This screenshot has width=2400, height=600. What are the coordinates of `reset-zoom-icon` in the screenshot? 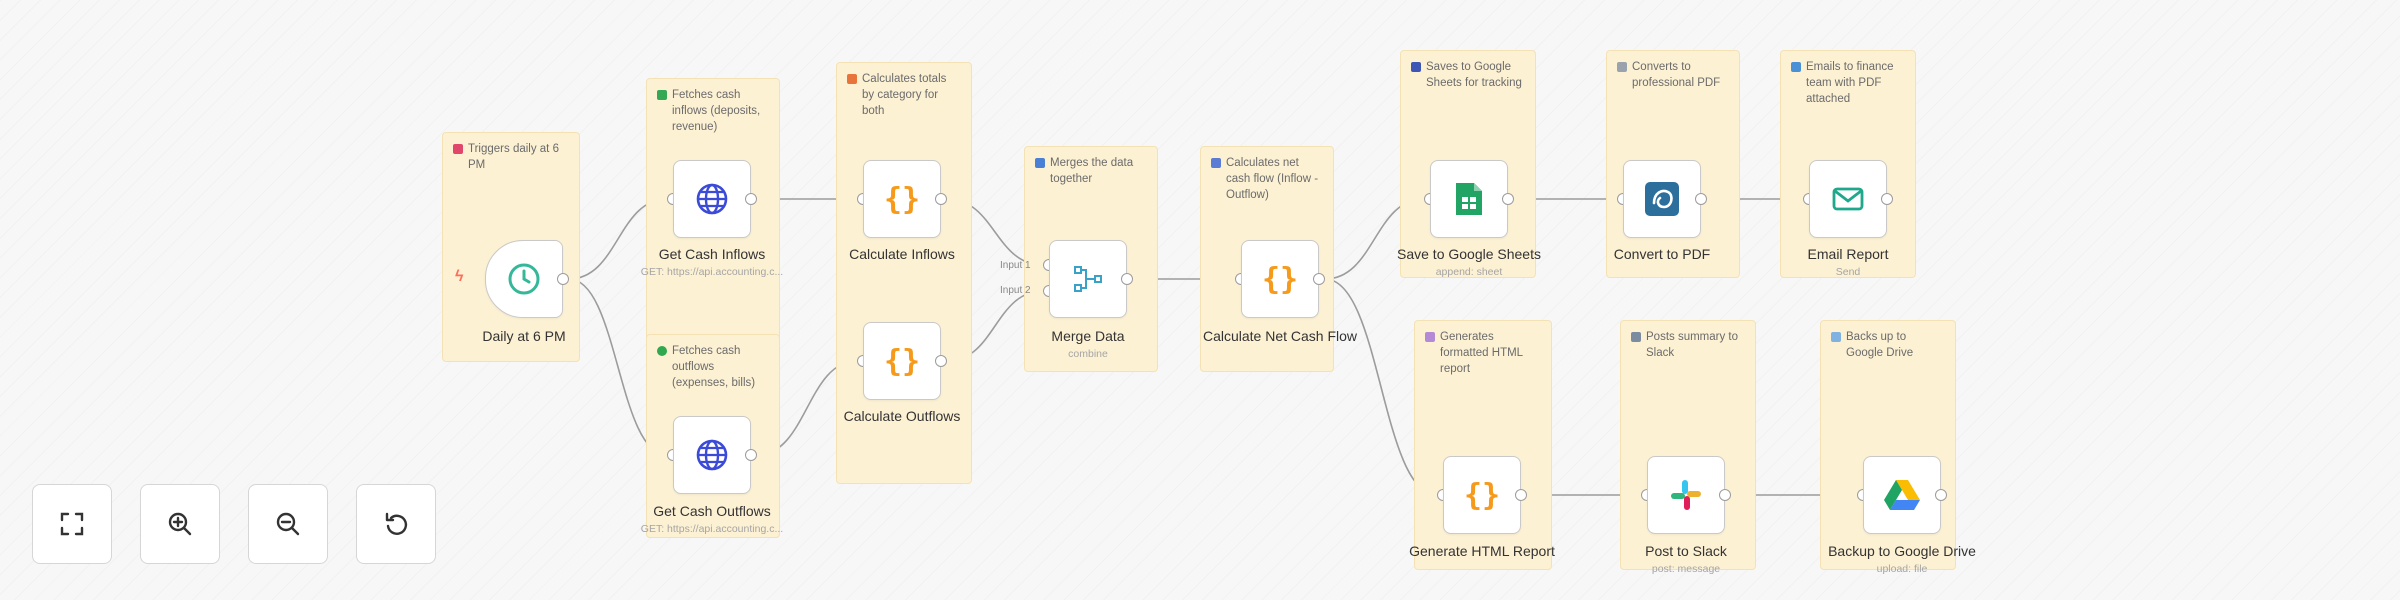 It's located at (396, 523).